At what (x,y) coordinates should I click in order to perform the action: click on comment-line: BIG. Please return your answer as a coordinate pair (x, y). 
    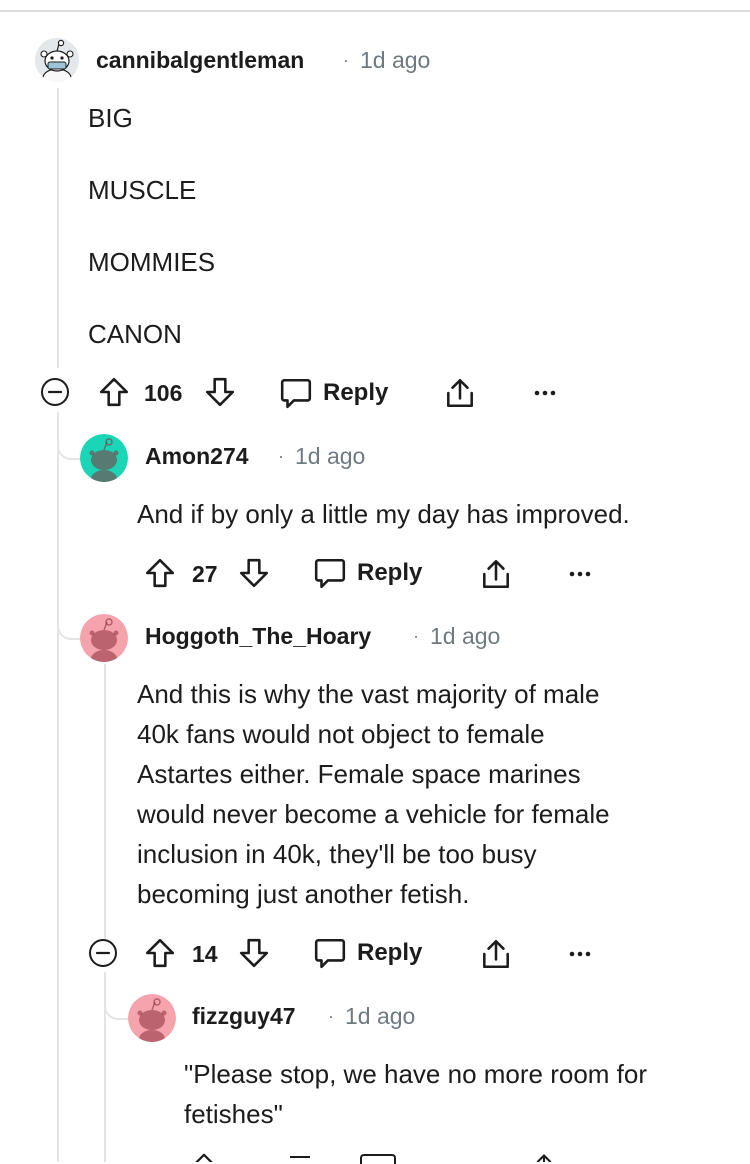
    Looking at the image, I should click on (110, 118).